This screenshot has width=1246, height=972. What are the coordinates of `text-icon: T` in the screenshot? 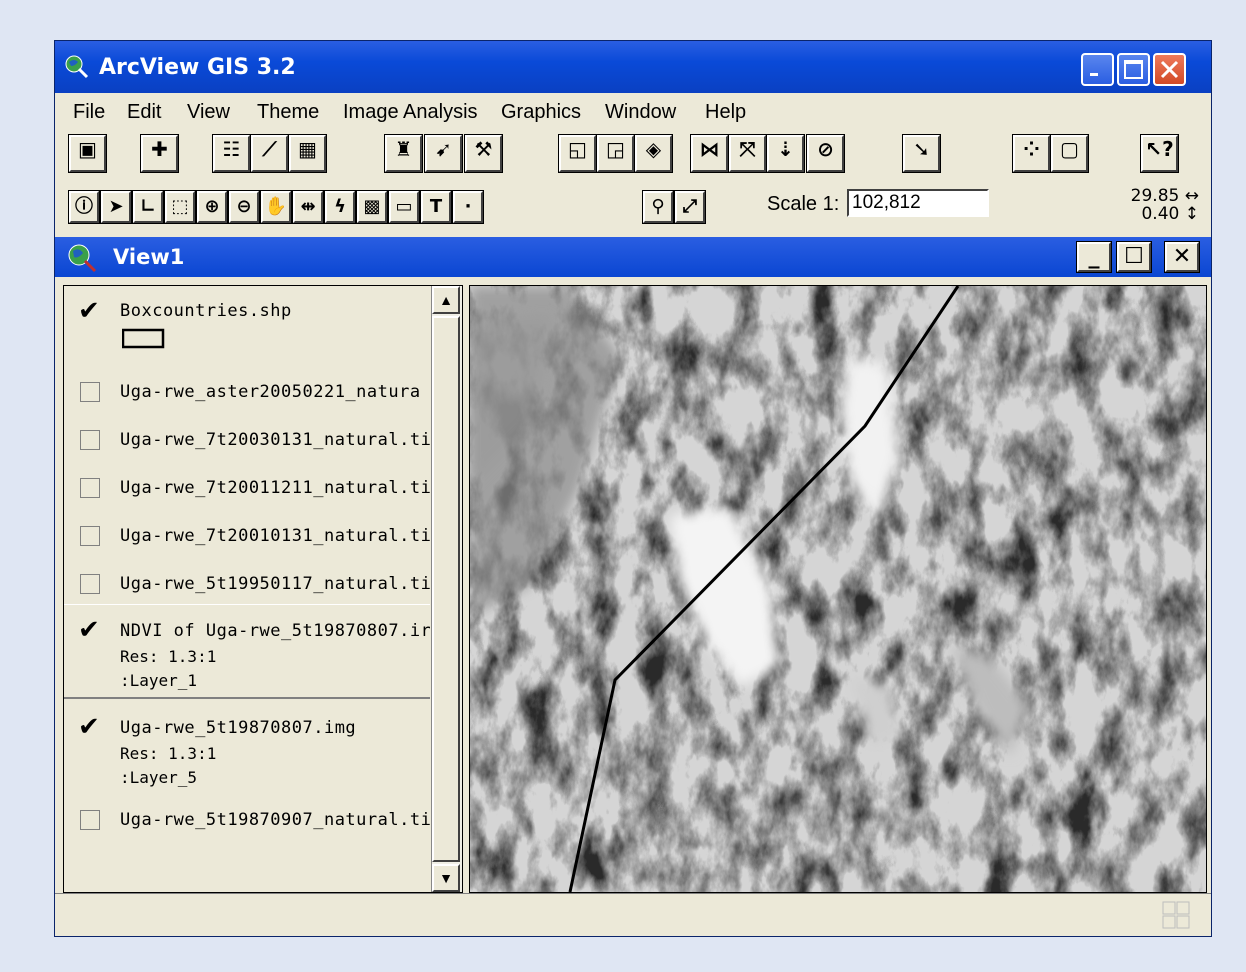 It's located at (436, 206).